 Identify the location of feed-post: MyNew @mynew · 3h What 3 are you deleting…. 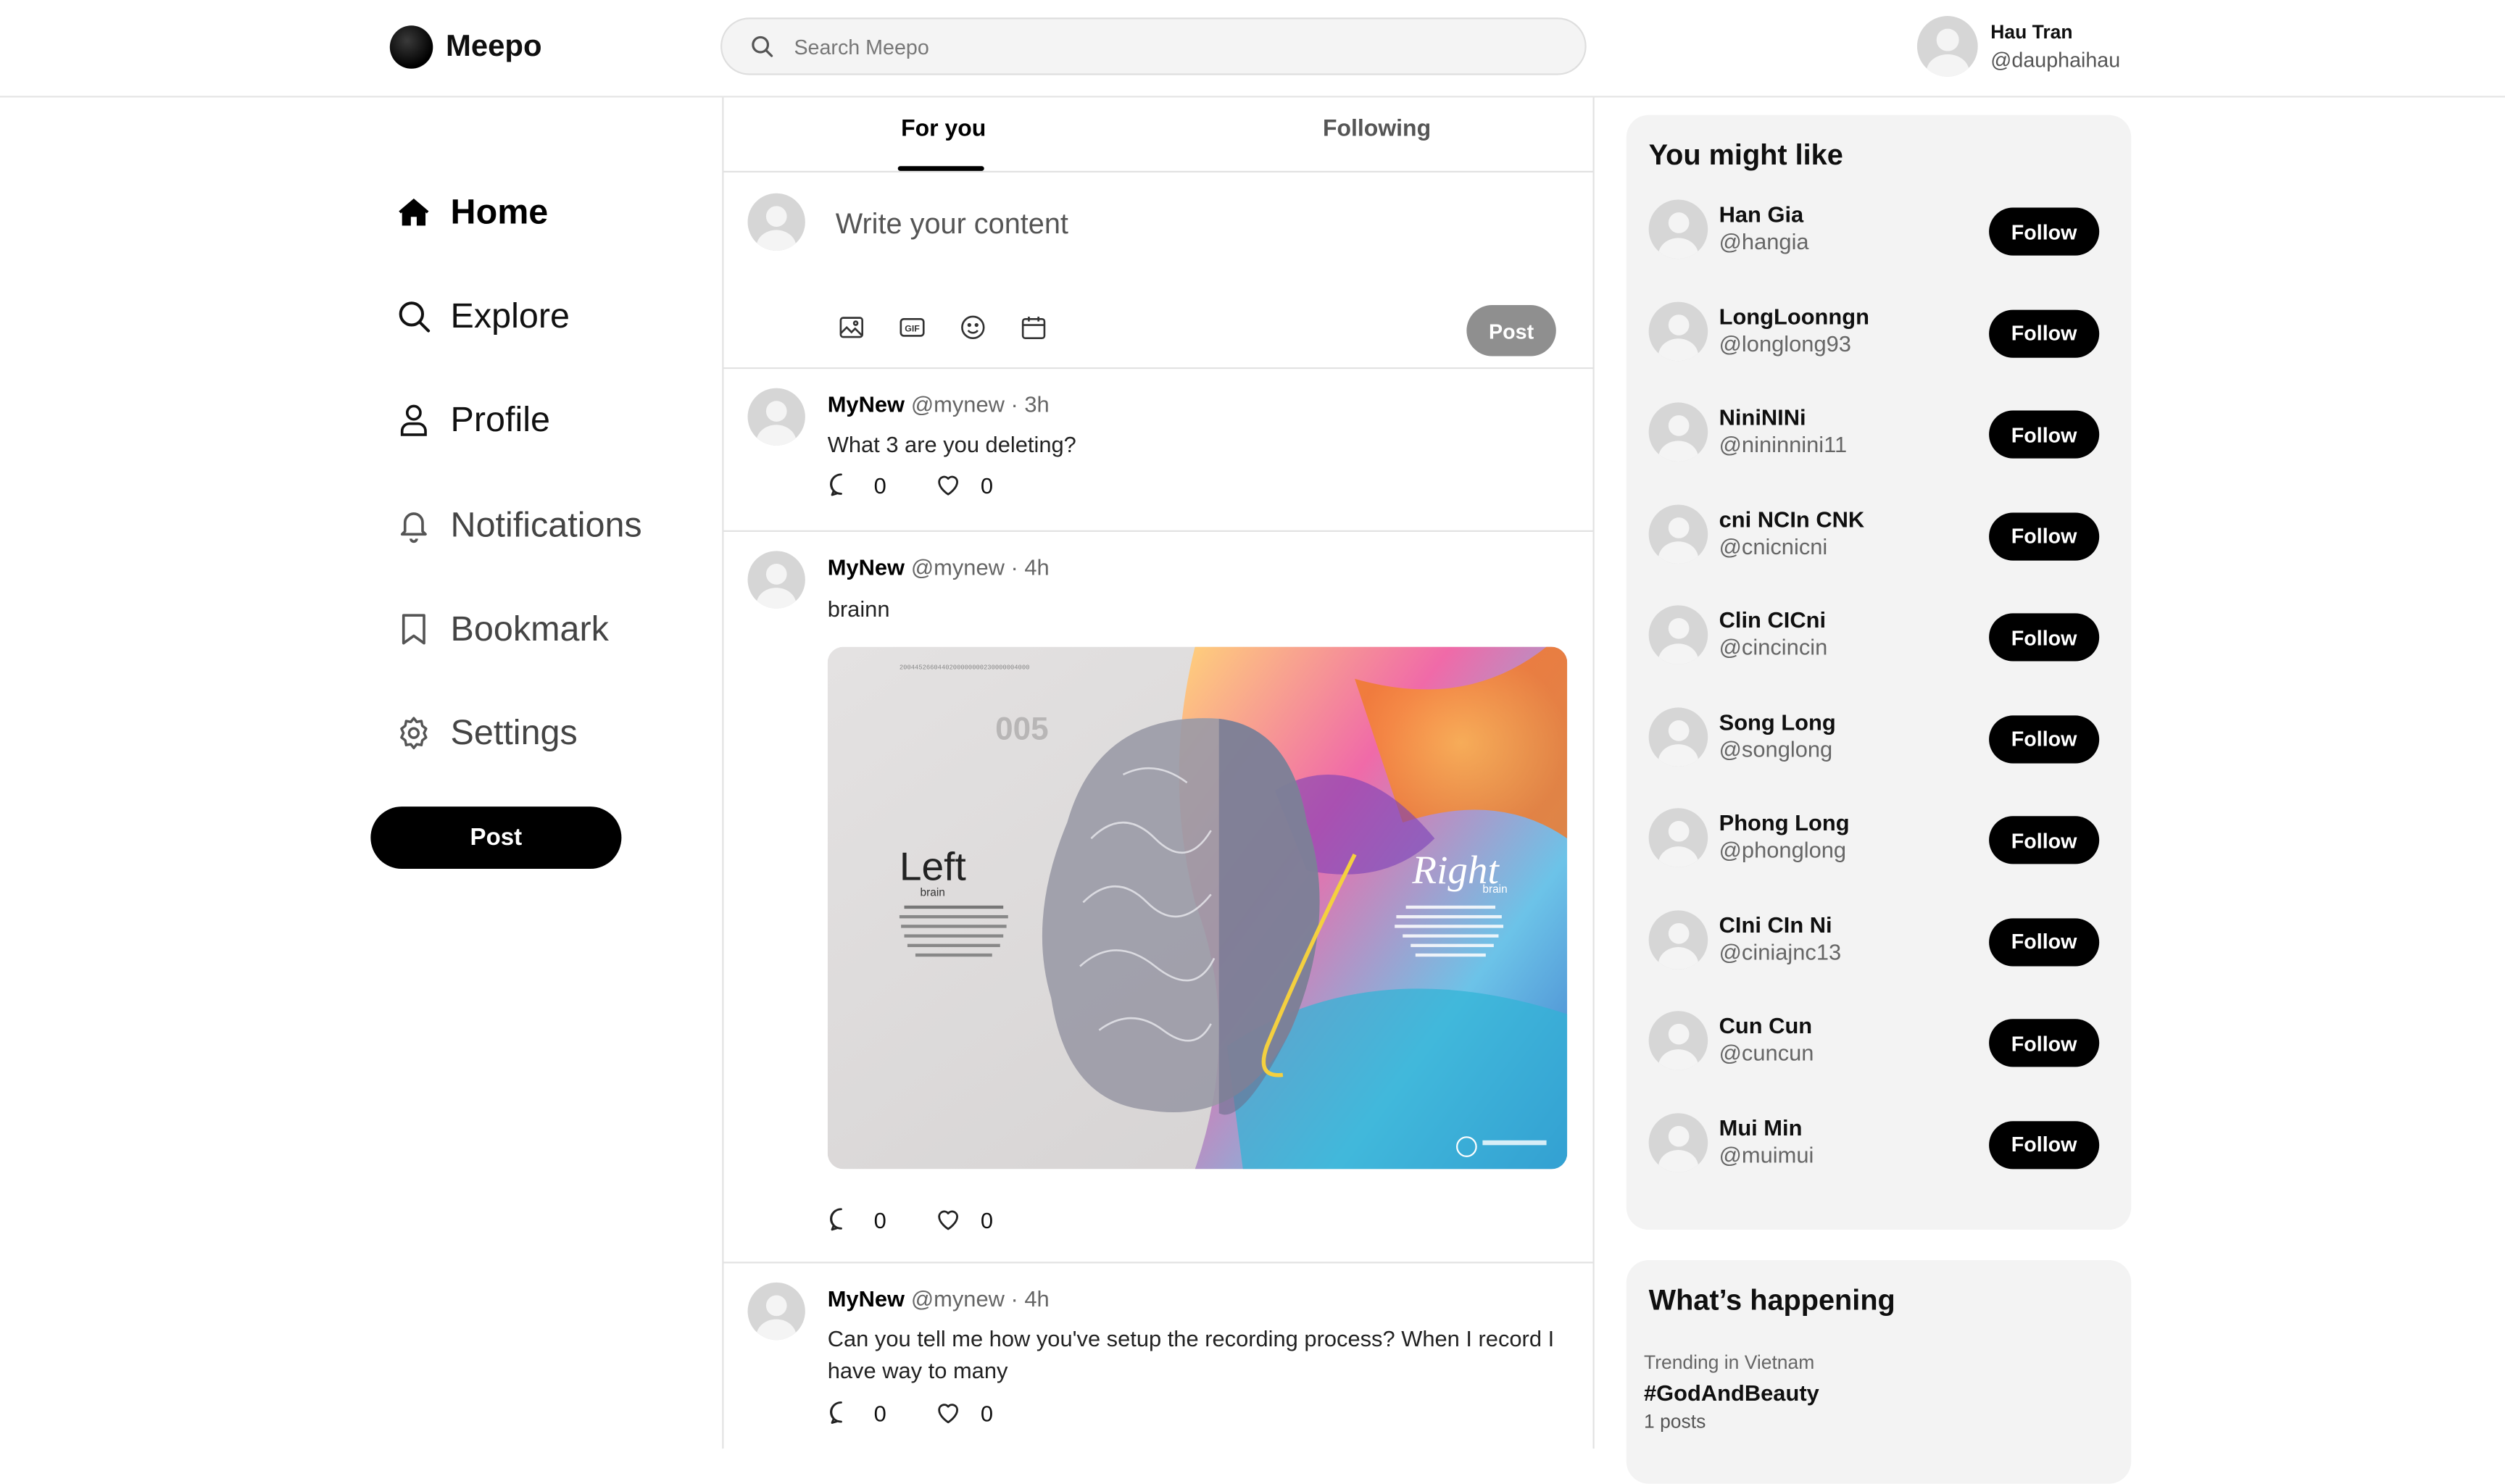
(1158, 451).